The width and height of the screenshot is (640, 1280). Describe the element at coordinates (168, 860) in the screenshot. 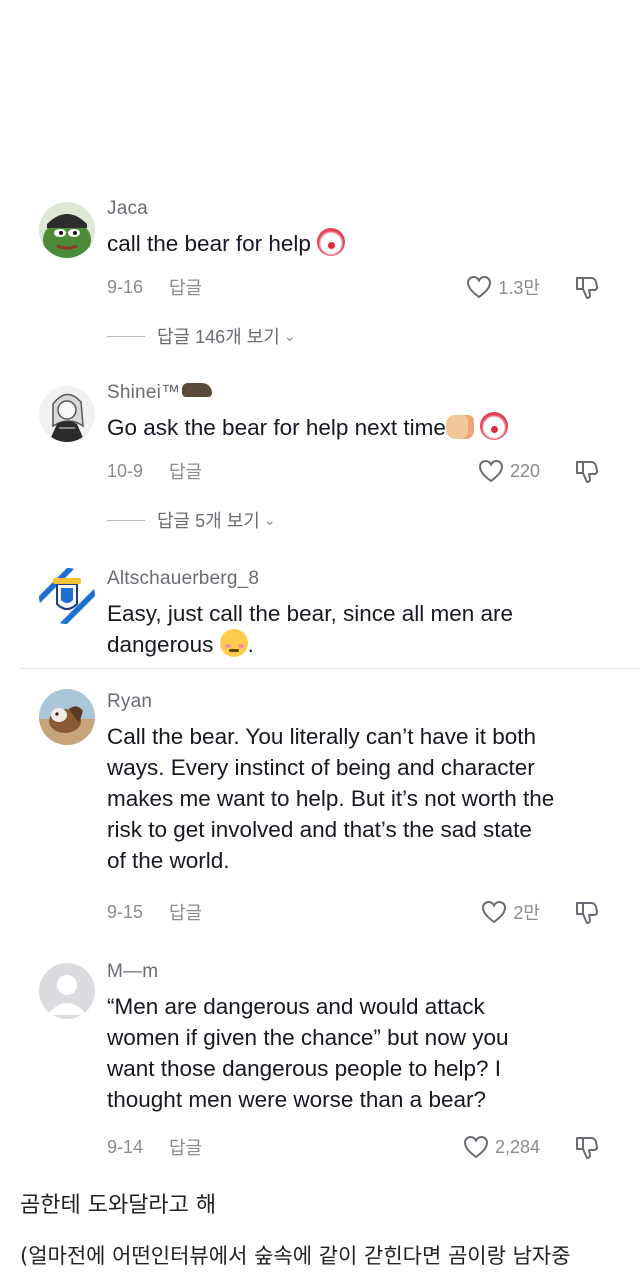

I see `comment-text-line: of the world.` at that location.